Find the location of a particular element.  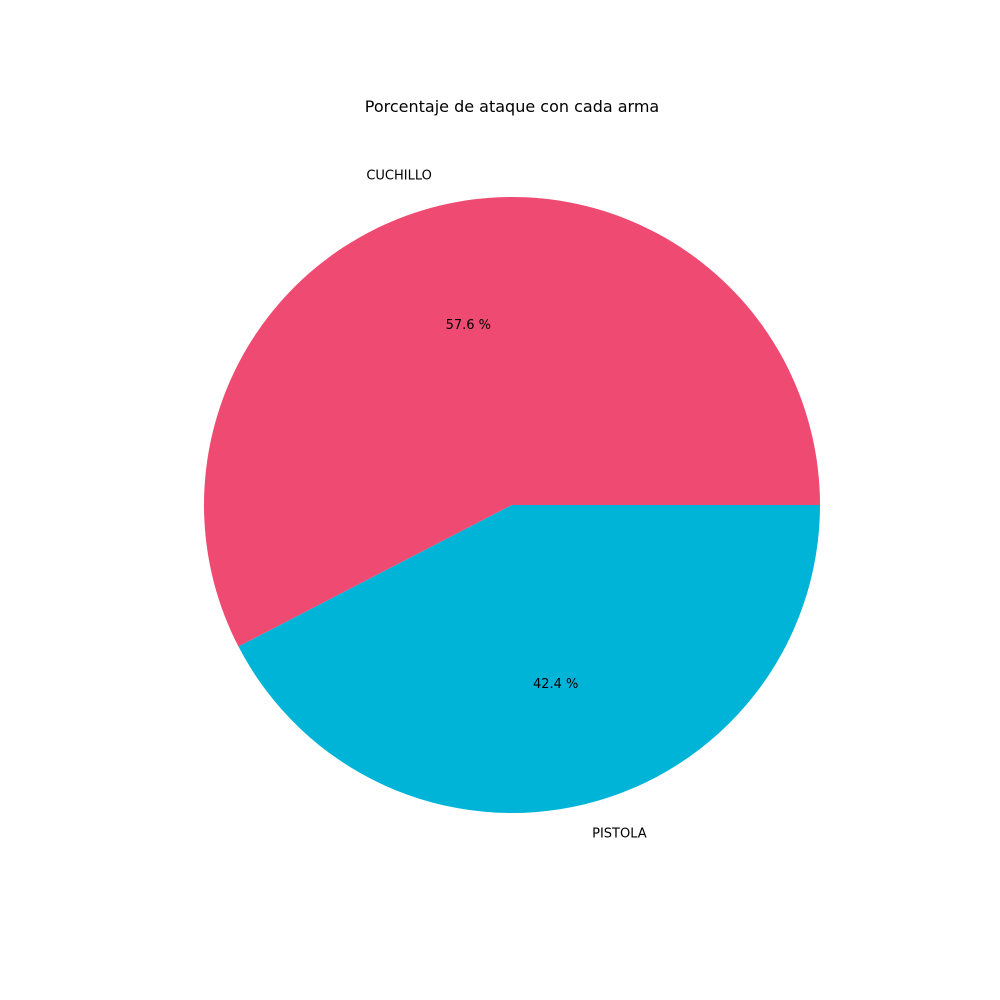

slice-percent-pistola: 42.4 % is located at coordinates (555, 684).